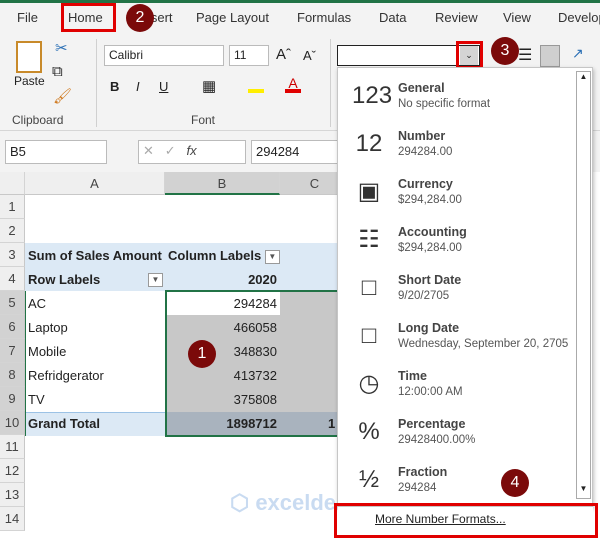 The image size is (600, 538). Describe the element at coordinates (164, 55) in the screenshot. I see `font-name-select: Calibri` at that location.